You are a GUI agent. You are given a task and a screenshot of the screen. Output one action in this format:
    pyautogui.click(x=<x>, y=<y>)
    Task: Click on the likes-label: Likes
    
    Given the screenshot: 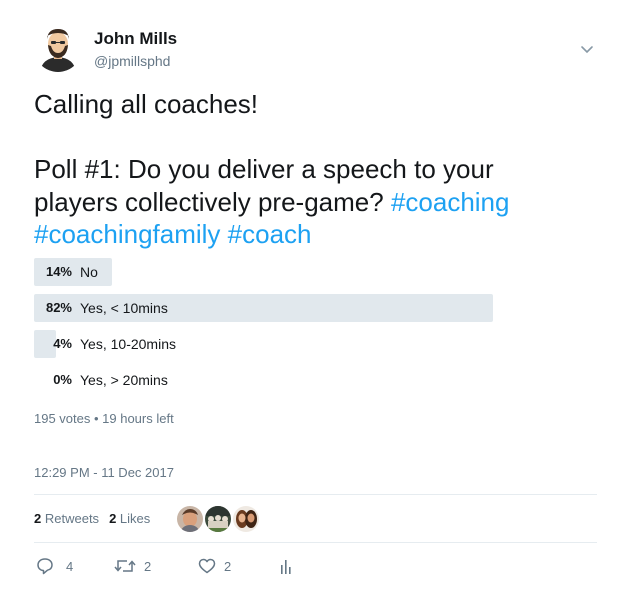 What is the action you would take?
    pyautogui.click(x=135, y=518)
    